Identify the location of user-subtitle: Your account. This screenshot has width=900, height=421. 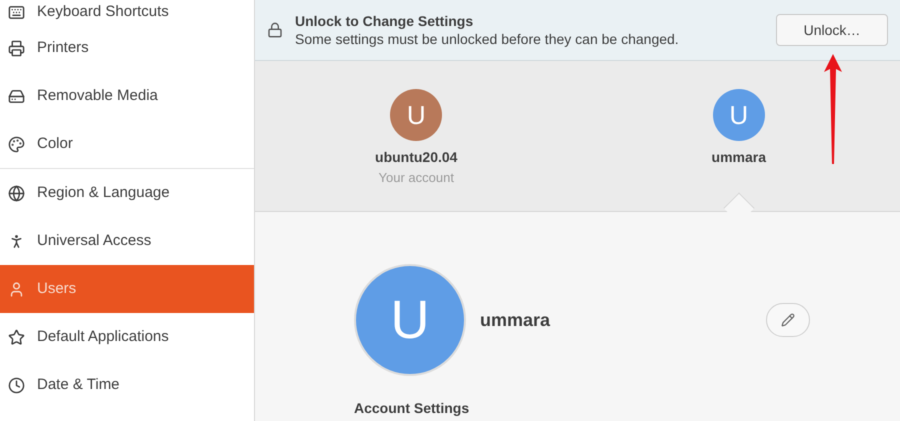
(416, 178).